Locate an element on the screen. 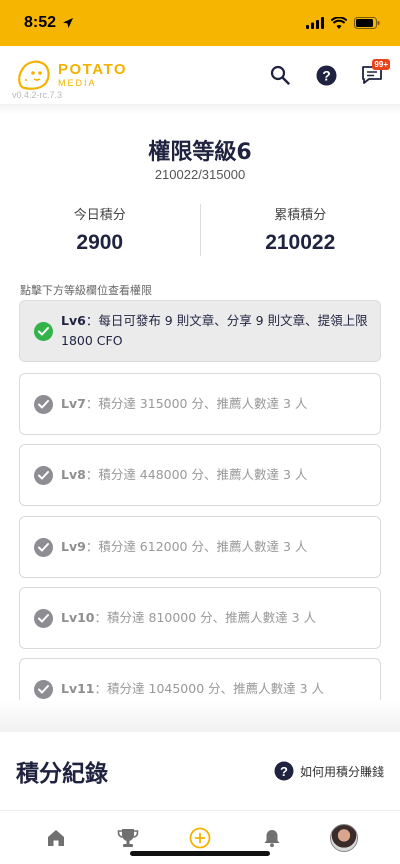 This screenshot has width=400, height=864. level-card-lv11: Lv11：積分達 1045000 分、推薦人數達 3 人 is located at coordinates (200, 679).